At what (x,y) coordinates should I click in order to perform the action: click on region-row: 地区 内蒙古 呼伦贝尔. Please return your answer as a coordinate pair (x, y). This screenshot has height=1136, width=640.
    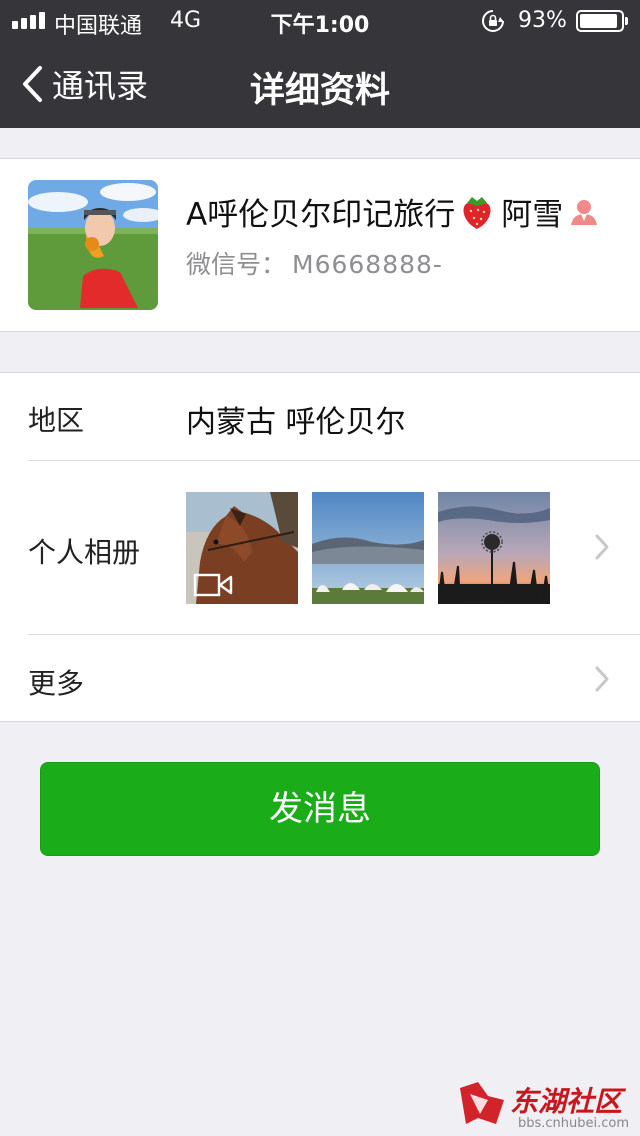
    Looking at the image, I should click on (320, 417).